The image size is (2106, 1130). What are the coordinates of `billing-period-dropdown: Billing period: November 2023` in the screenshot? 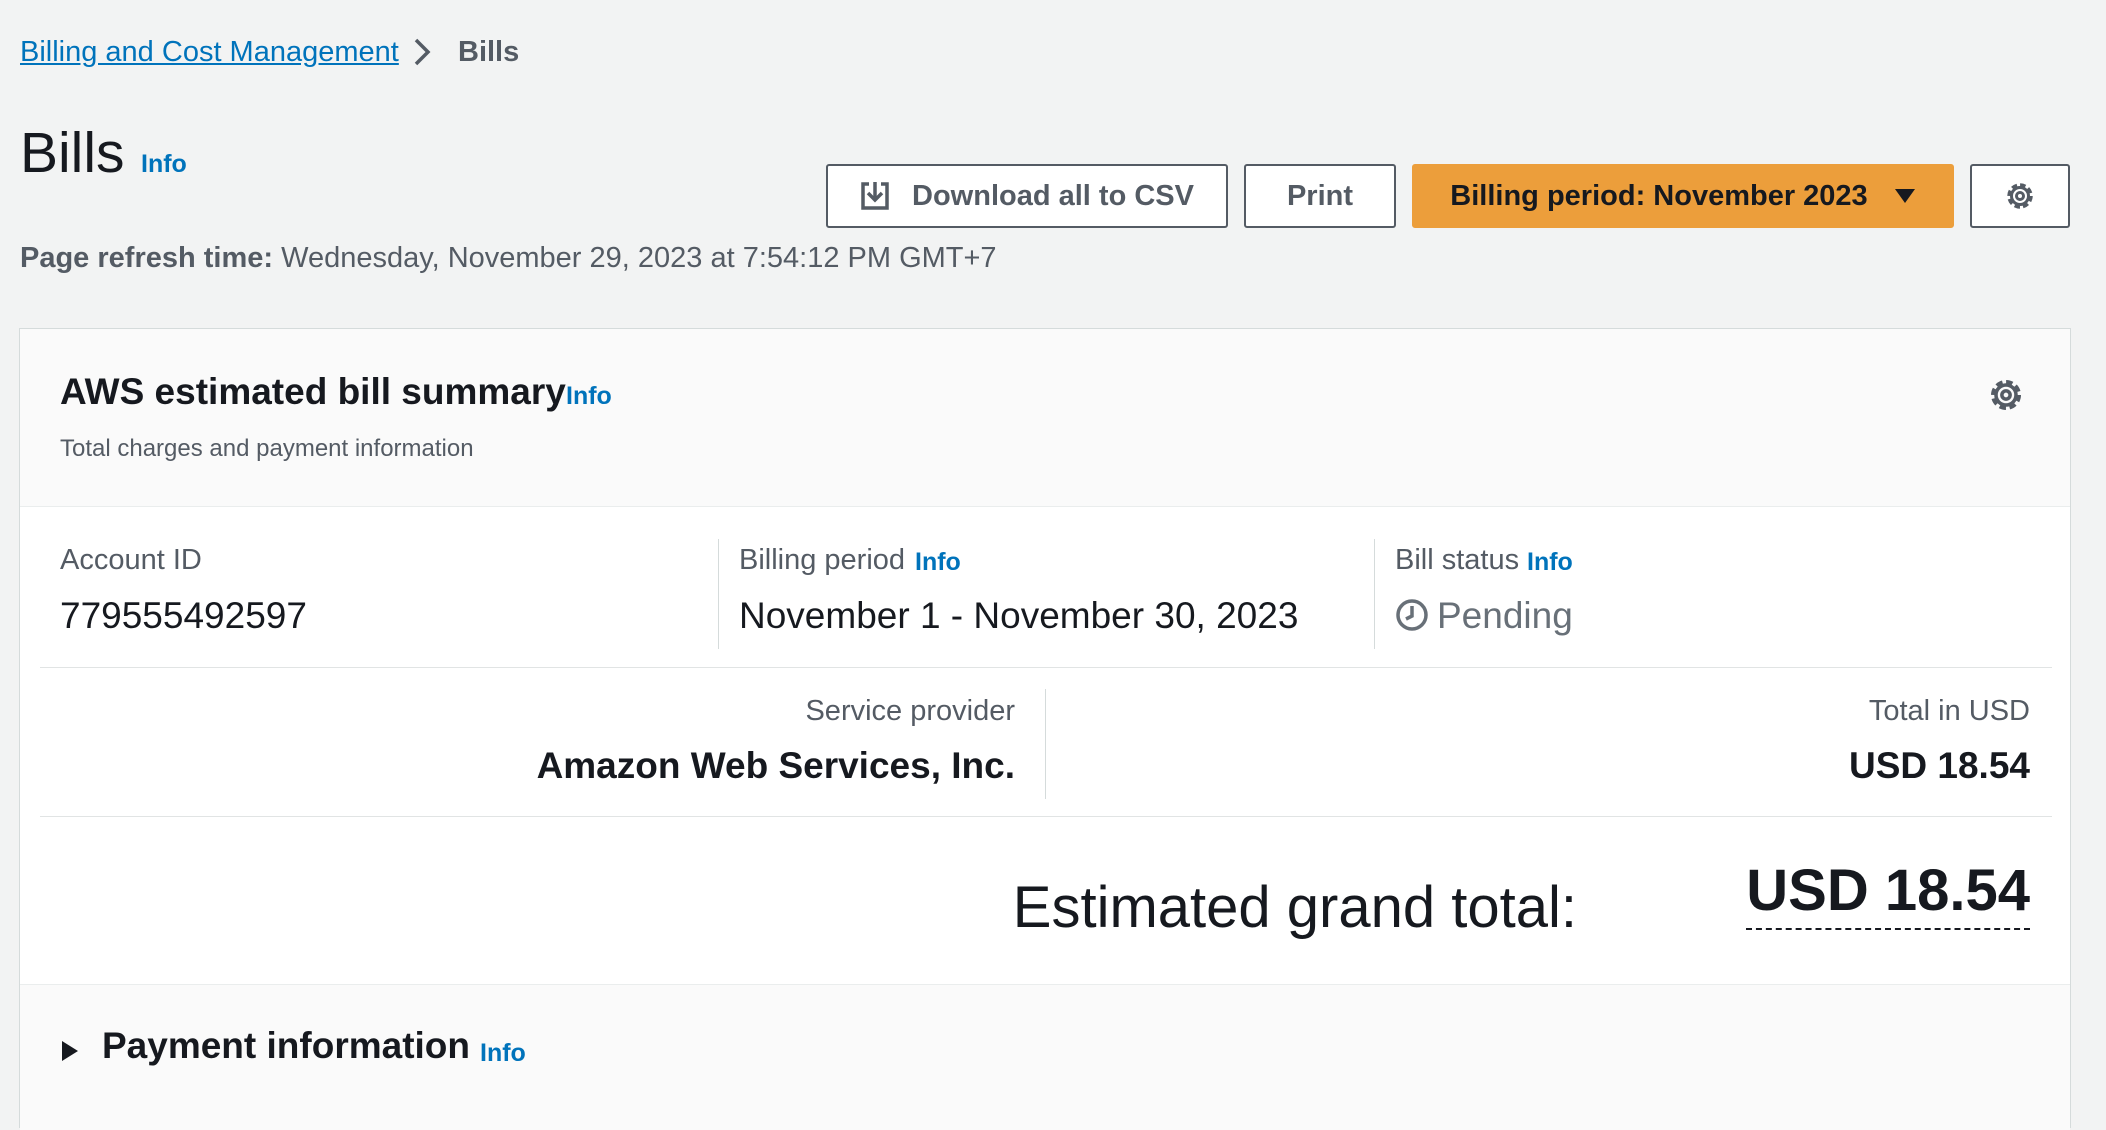 It's located at (1683, 196).